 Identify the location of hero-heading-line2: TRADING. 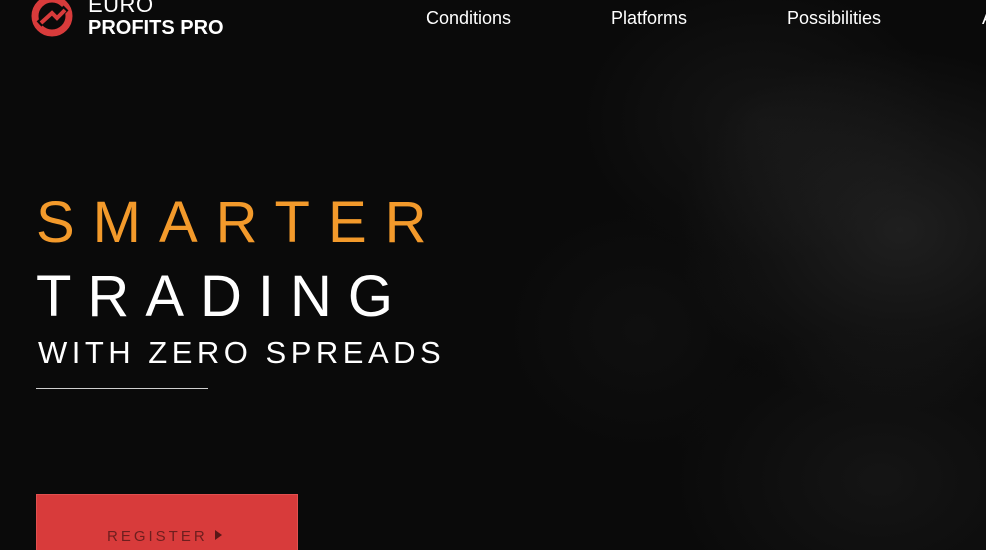
(222, 296).